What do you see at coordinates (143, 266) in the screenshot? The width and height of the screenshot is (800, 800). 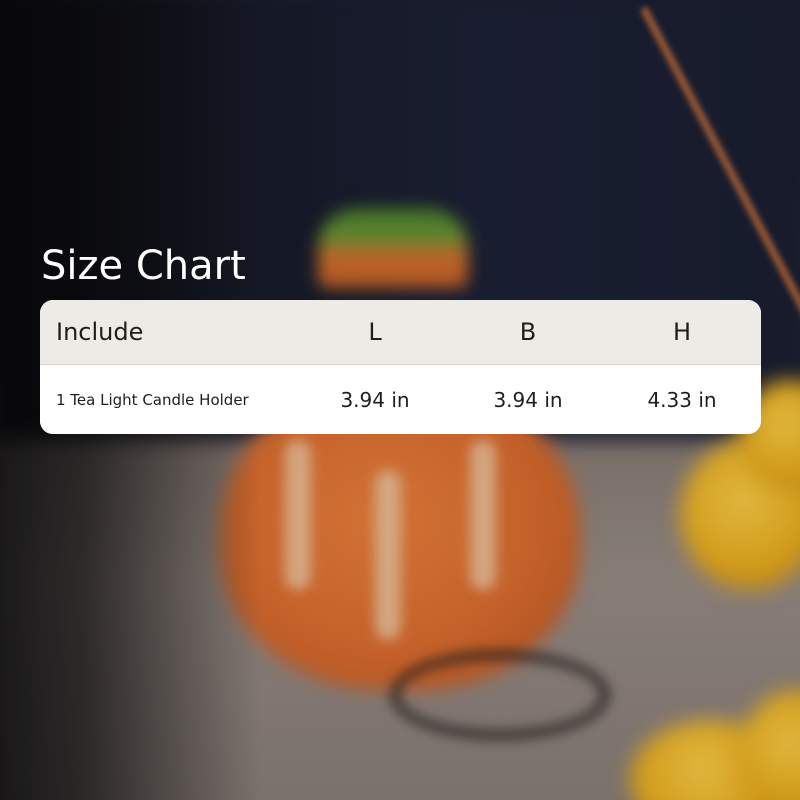 I see `page-title: Size Chart` at bounding box center [143, 266].